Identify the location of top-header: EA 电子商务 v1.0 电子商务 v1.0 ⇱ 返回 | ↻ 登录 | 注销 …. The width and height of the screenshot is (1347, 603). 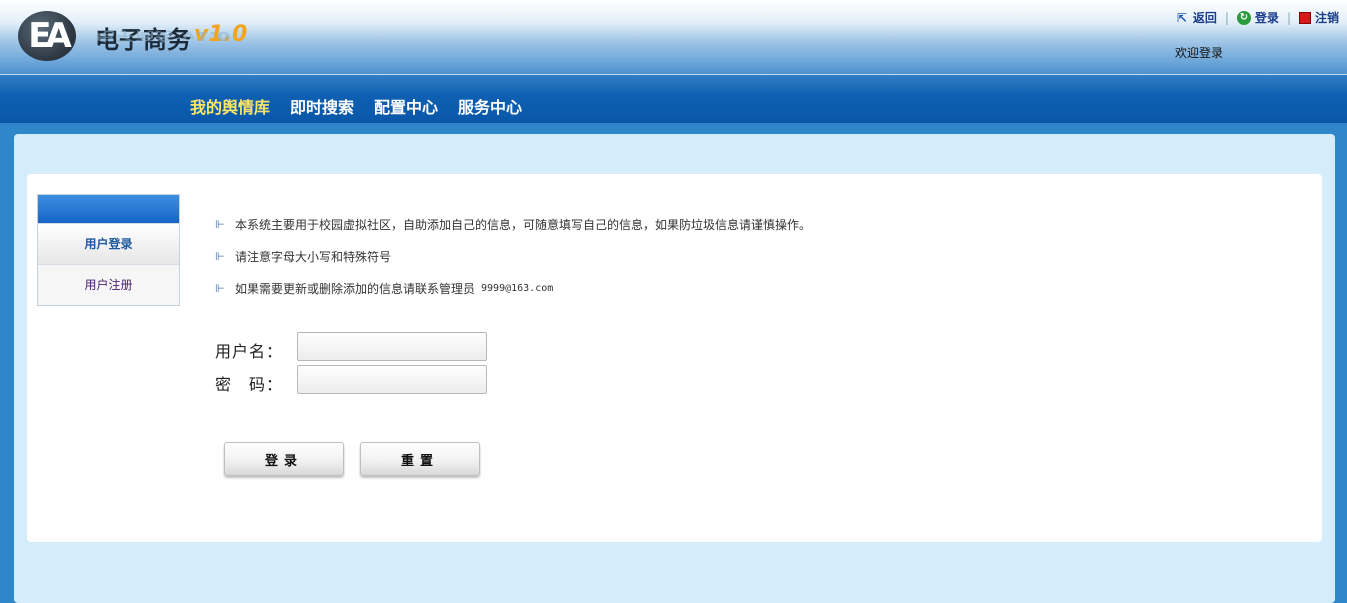
(673, 37).